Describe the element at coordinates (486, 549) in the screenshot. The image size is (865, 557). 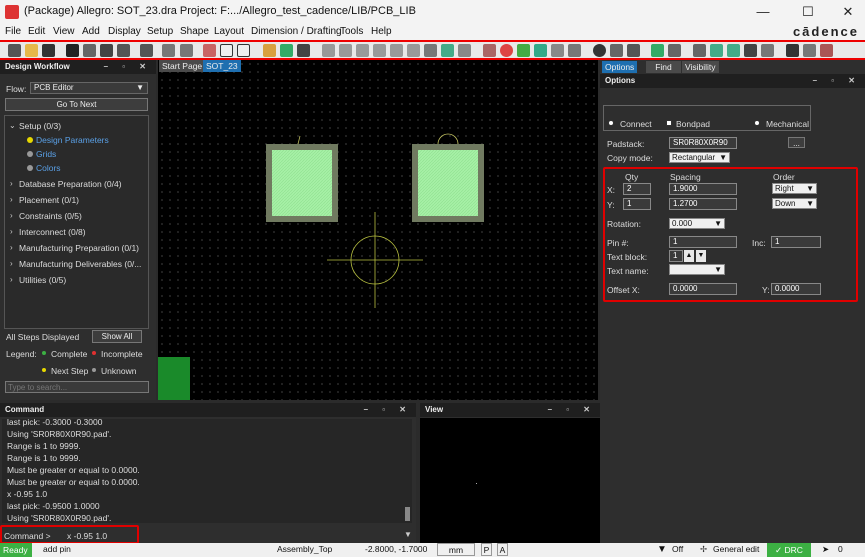
I see `p-button: P` at that location.